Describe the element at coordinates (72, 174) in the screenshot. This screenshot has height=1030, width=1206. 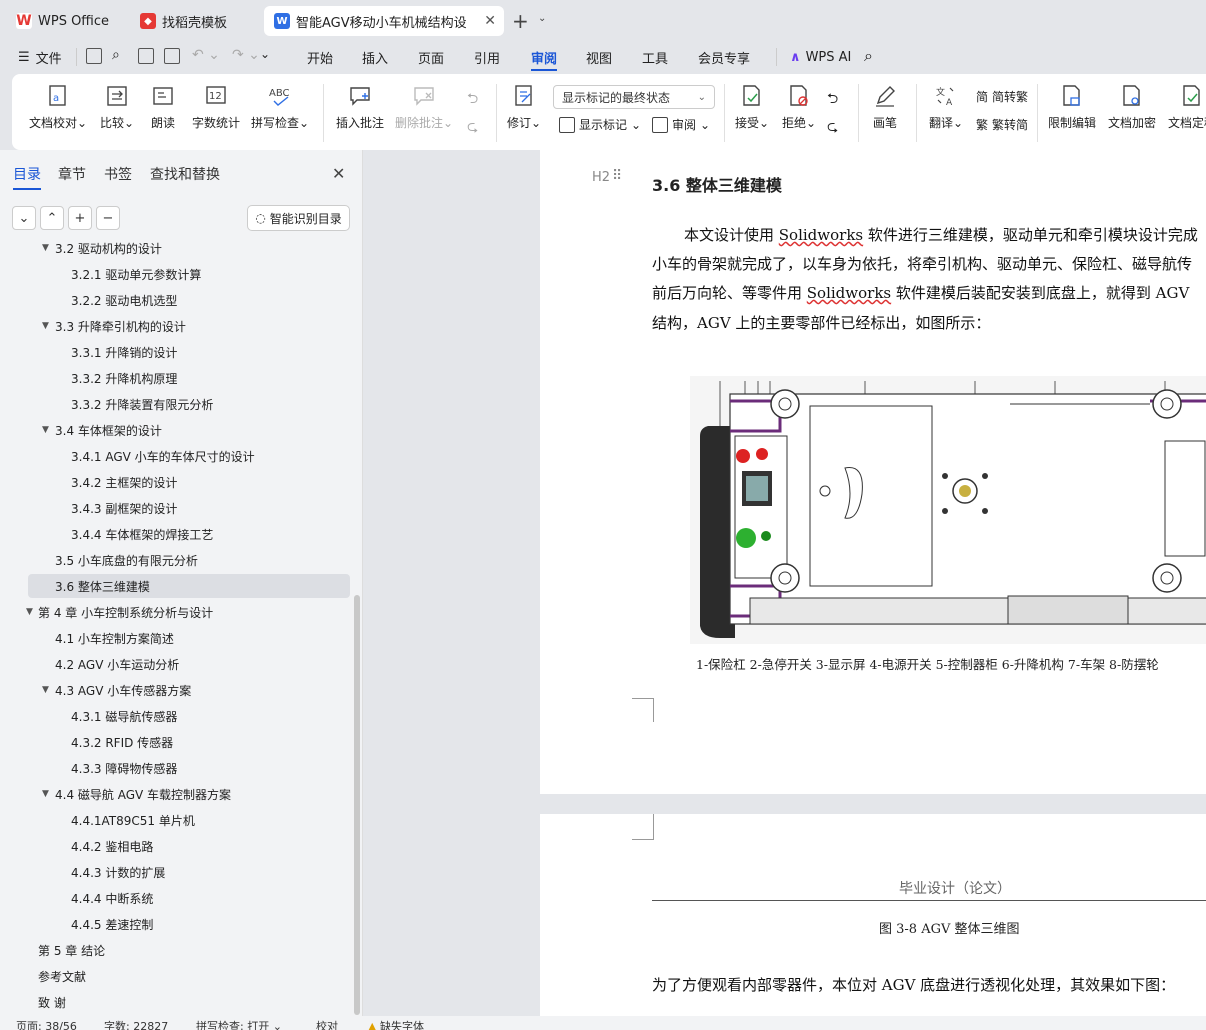
I see `tab-chapters: 章节` at that location.